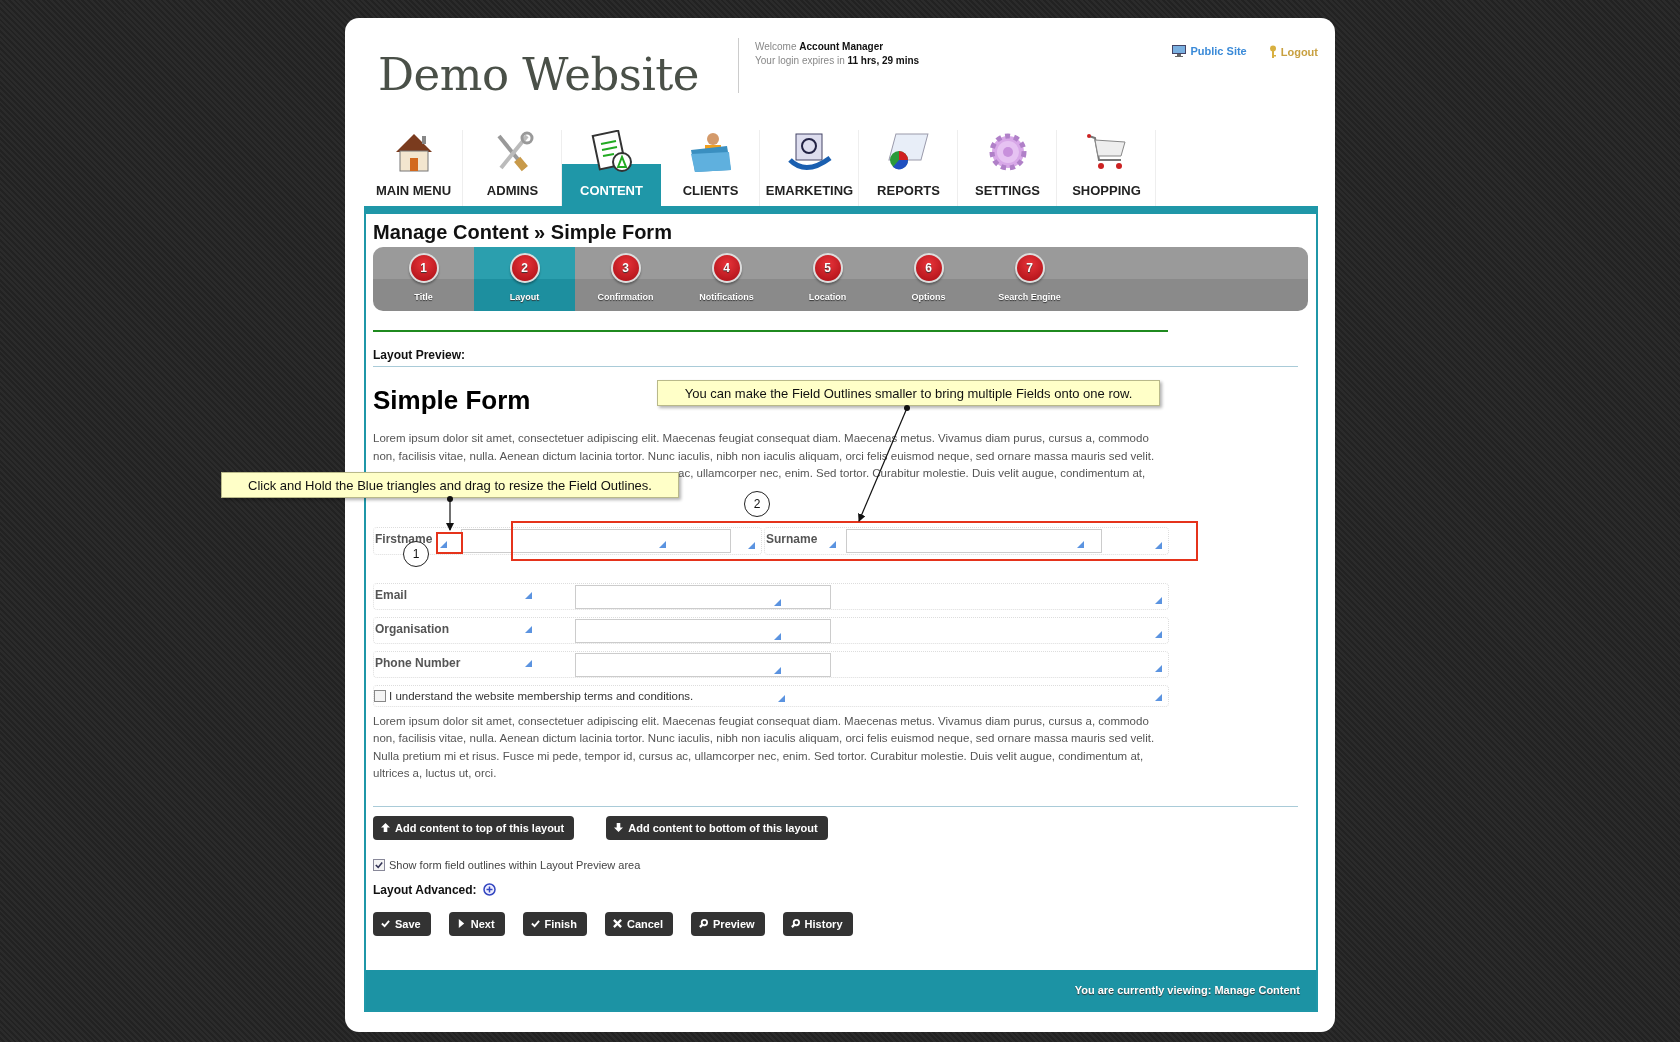  What do you see at coordinates (450, 513) in the screenshot?
I see `pointer-arrow` at bounding box center [450, 513].